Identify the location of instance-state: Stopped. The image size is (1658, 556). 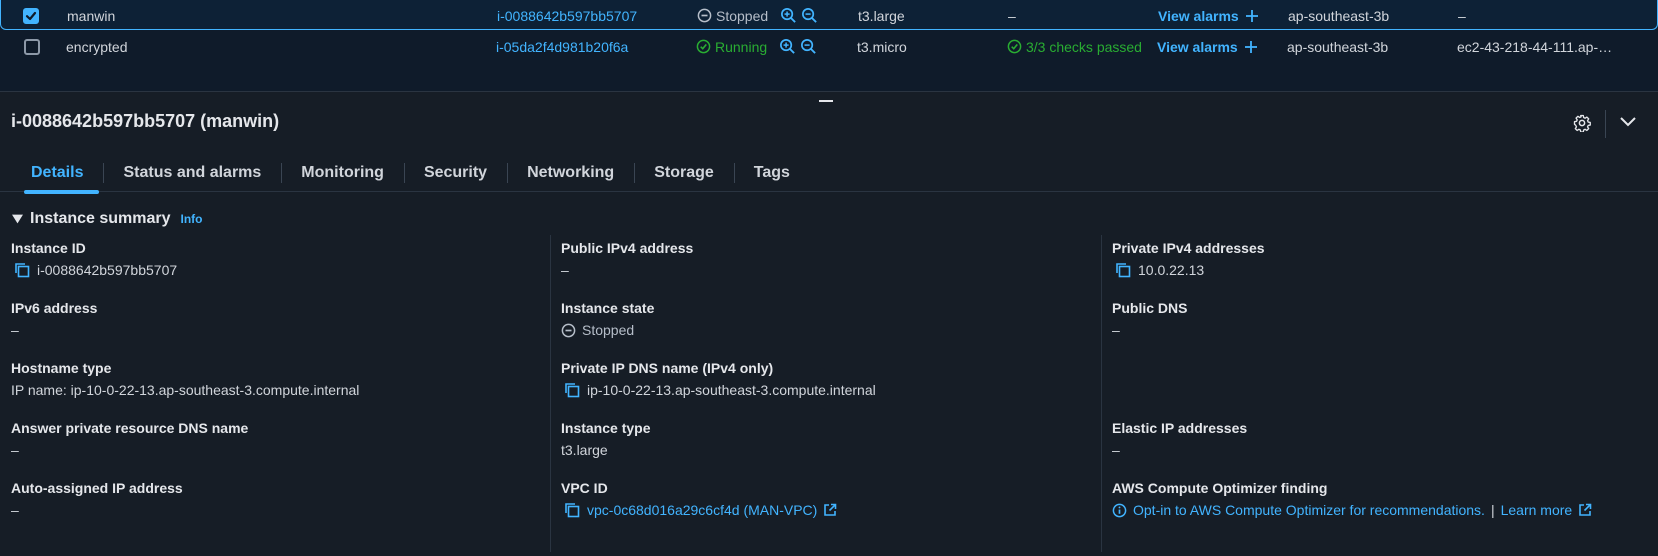
(757, 15).